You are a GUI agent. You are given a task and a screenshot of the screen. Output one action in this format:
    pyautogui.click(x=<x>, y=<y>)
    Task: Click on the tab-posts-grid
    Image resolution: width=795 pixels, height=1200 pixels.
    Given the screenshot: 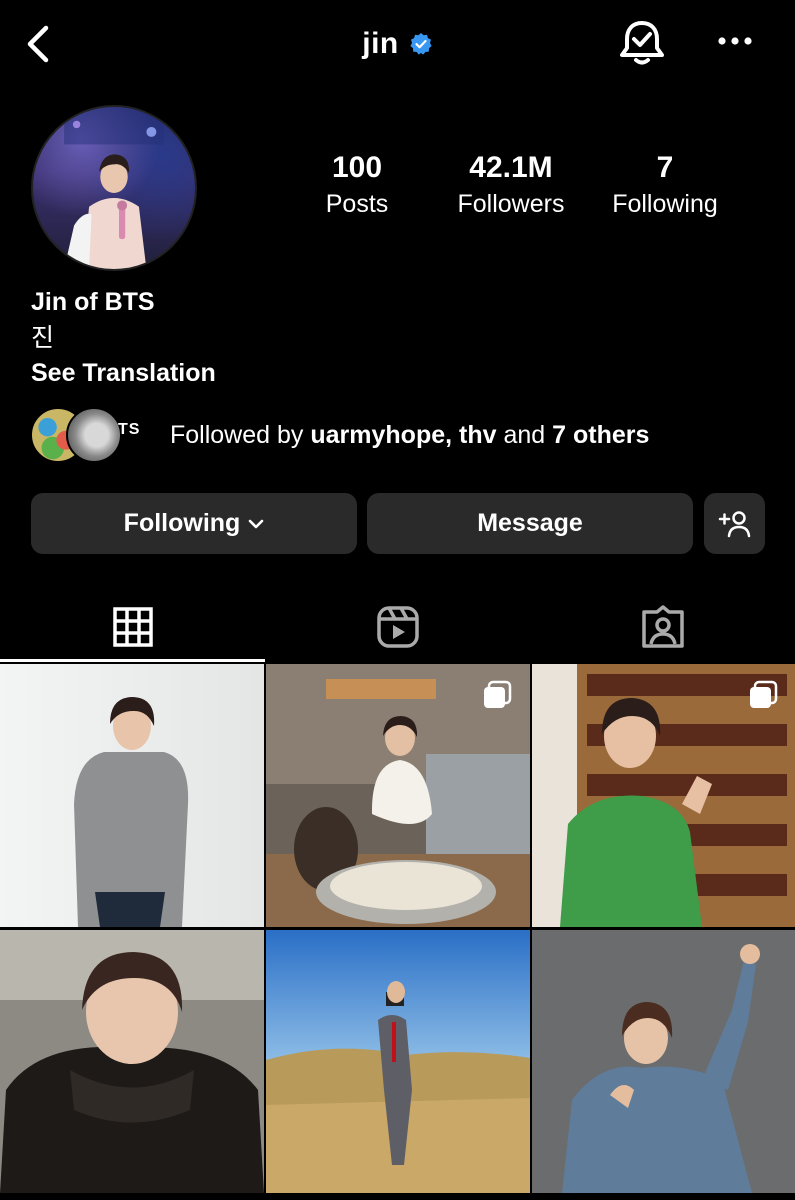 What is the action you would take?
    pyautogui.click(x=132, y=627)
    